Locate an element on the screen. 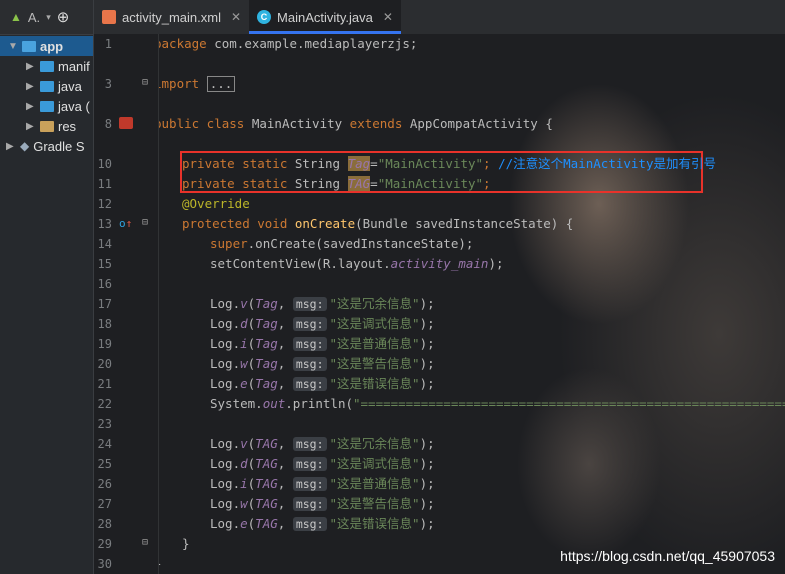  tree-item-java: ▶ java is located at coordinates (54, 86).